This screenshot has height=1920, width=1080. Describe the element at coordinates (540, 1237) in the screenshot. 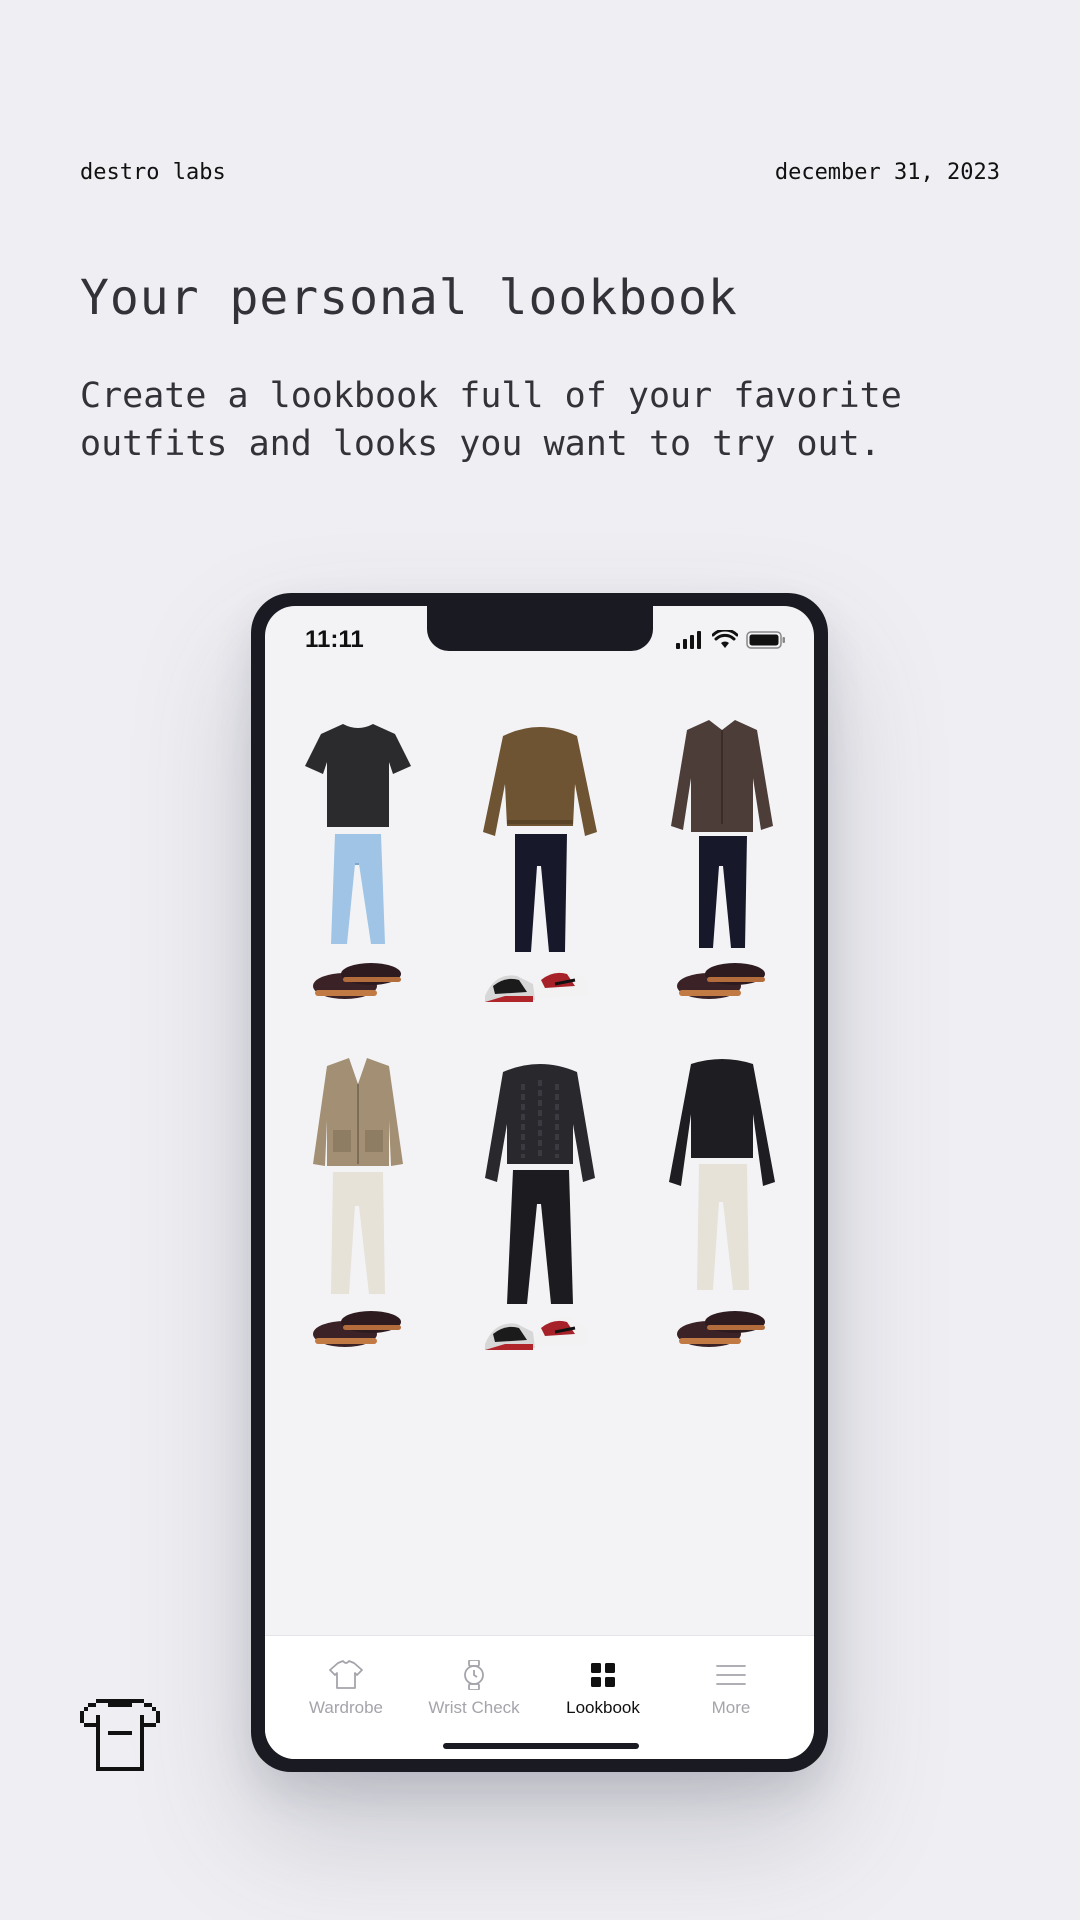

I see `black-trousers-bottom` at that location.